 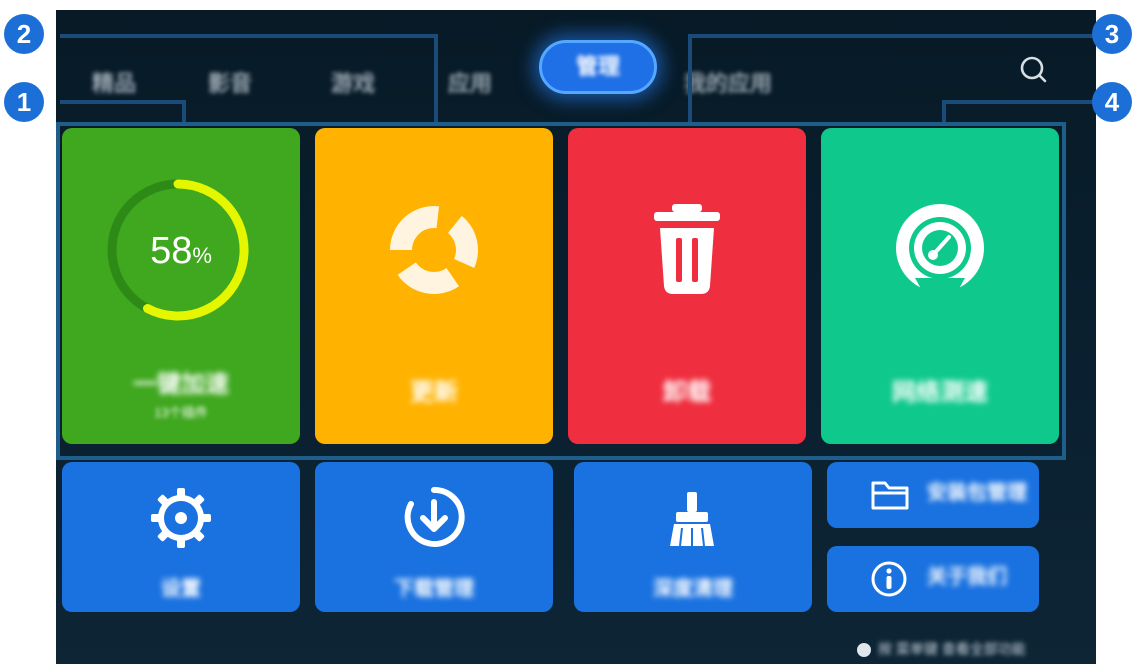 I want to click on net-speed-label: 网络测速, so click(x=940, y=392).